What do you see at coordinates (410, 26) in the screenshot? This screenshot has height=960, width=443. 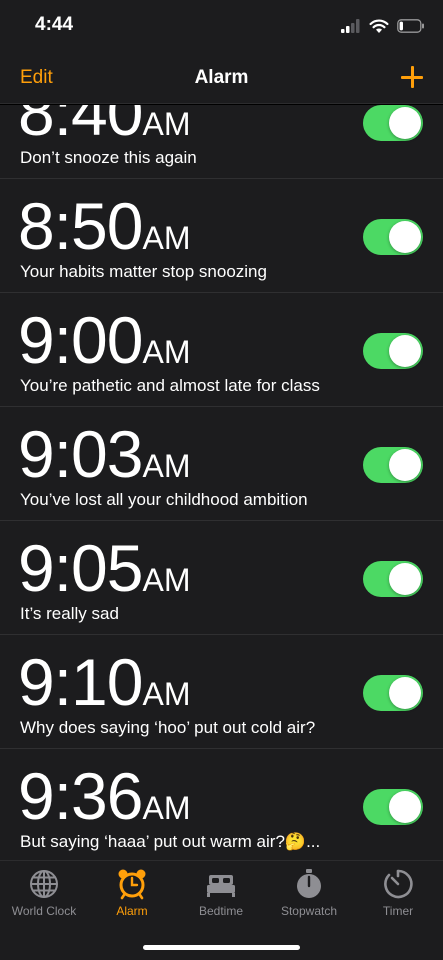 I see `battery-icon` at bounding box center [410, 26].